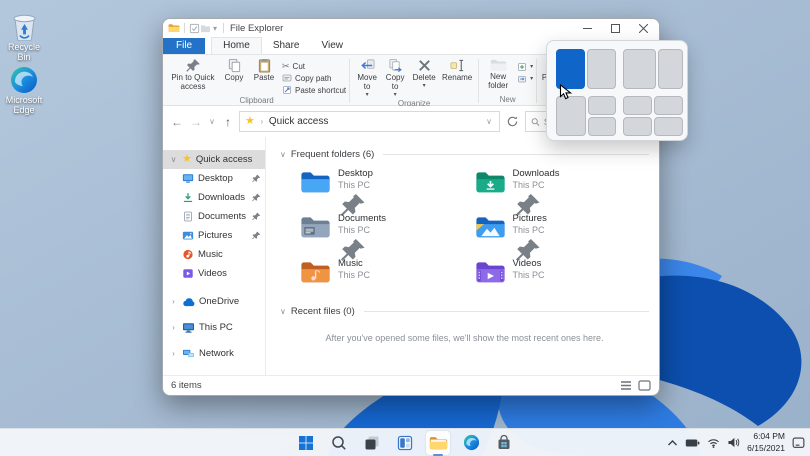 Image resolution: width=810 pixels, height=456 pixels. What do you see at coordinates (528, 184) in the screenshot?
I see `tile-location: This PC` at bounding box center [528, 184].